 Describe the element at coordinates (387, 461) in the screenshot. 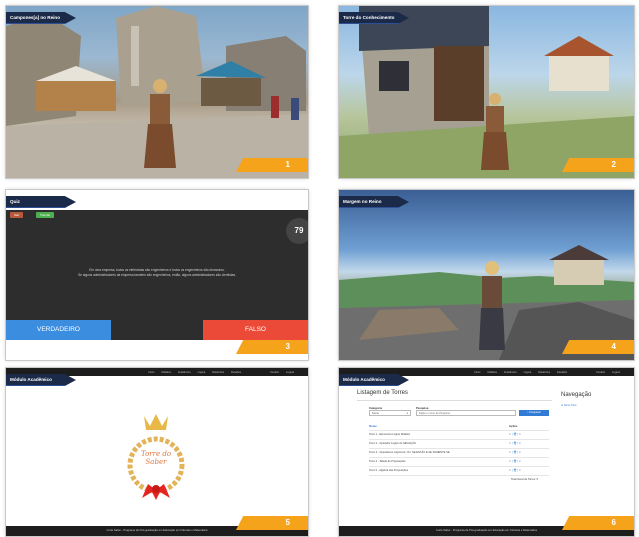

I see `row-name: Torre 4 - Tabela de Proposições` at that location.